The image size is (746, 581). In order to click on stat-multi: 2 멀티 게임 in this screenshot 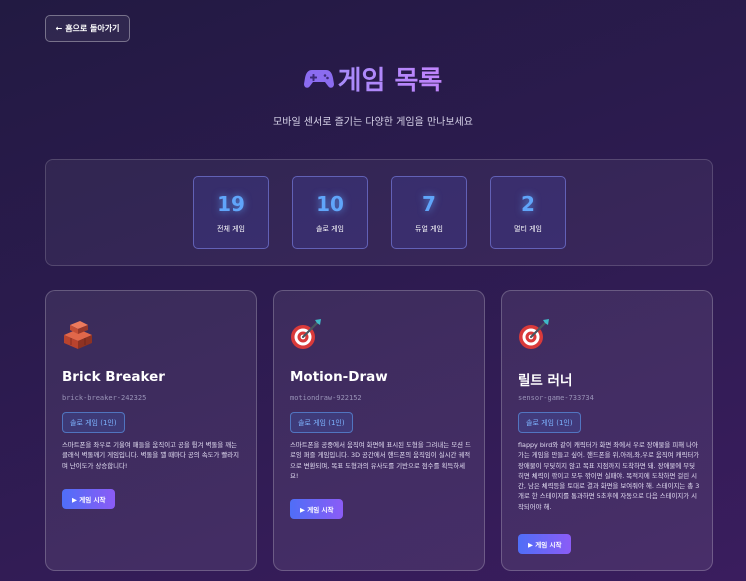, I will do `click(528, 212)`.